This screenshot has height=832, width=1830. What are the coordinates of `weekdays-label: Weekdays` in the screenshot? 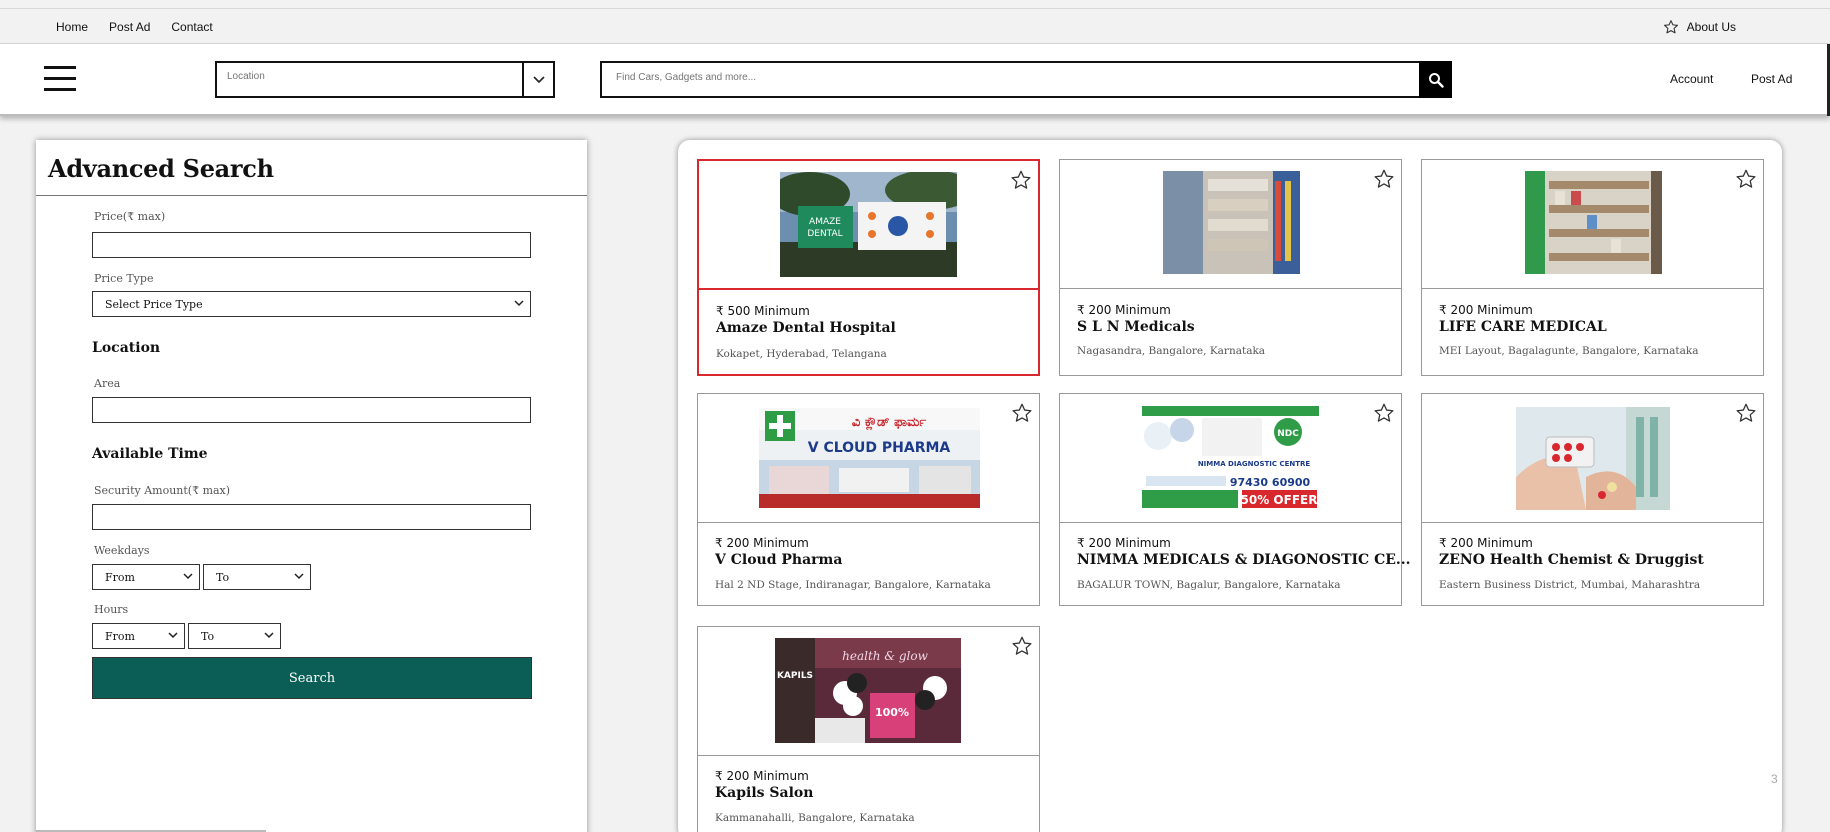 It's located at (122, 550).